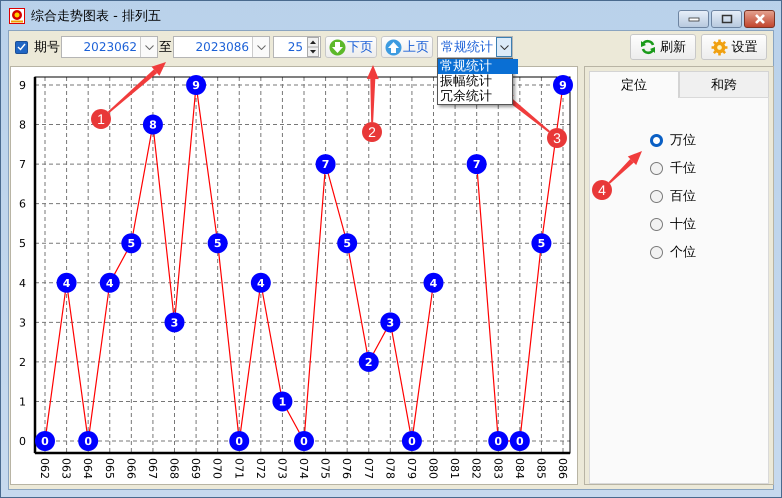 Image resolution: width=782 pixels, height=498 pixels. What do you see at coordinates (303, 468) in the screenshot?
I see `x-tick-label: 074` at bounding box center [303, 468].